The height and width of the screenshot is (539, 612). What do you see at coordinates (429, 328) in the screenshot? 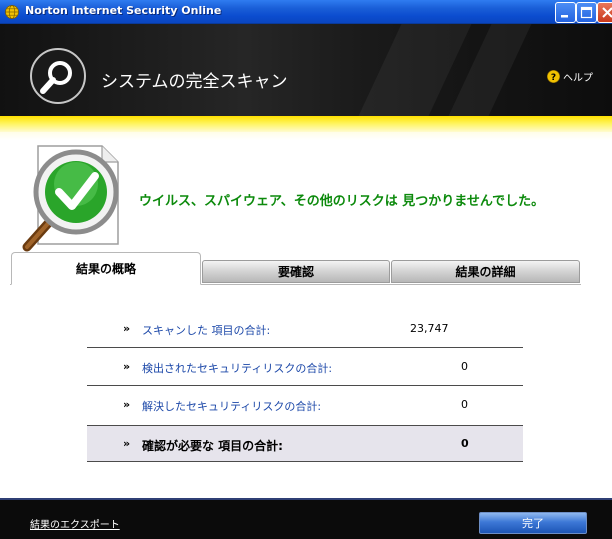
I see `row-value: 23,747` at bounding box center [429, 328].